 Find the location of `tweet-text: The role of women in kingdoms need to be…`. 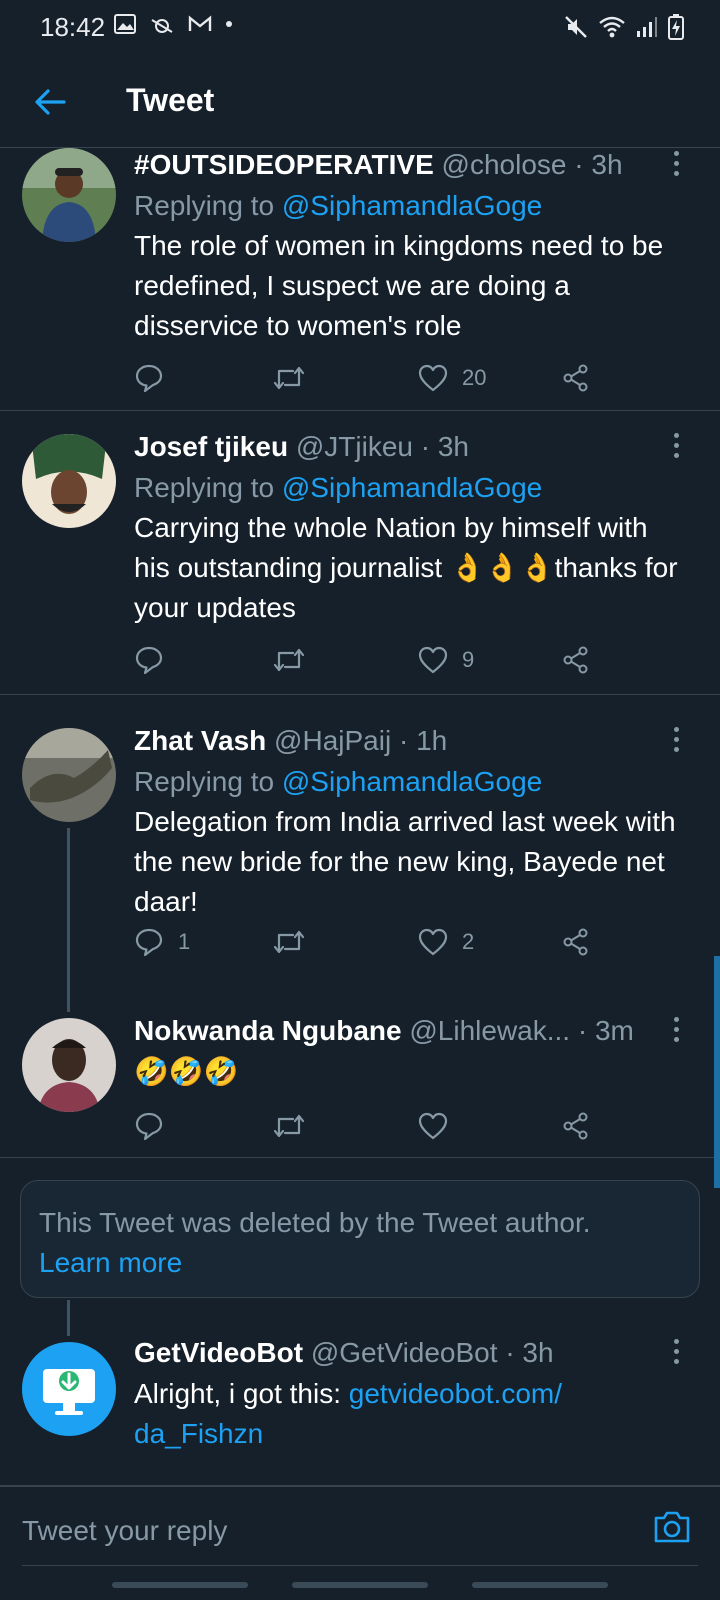

tweet-text: The role of women in kingdoms need to be… is located at coordinates (399, 285).